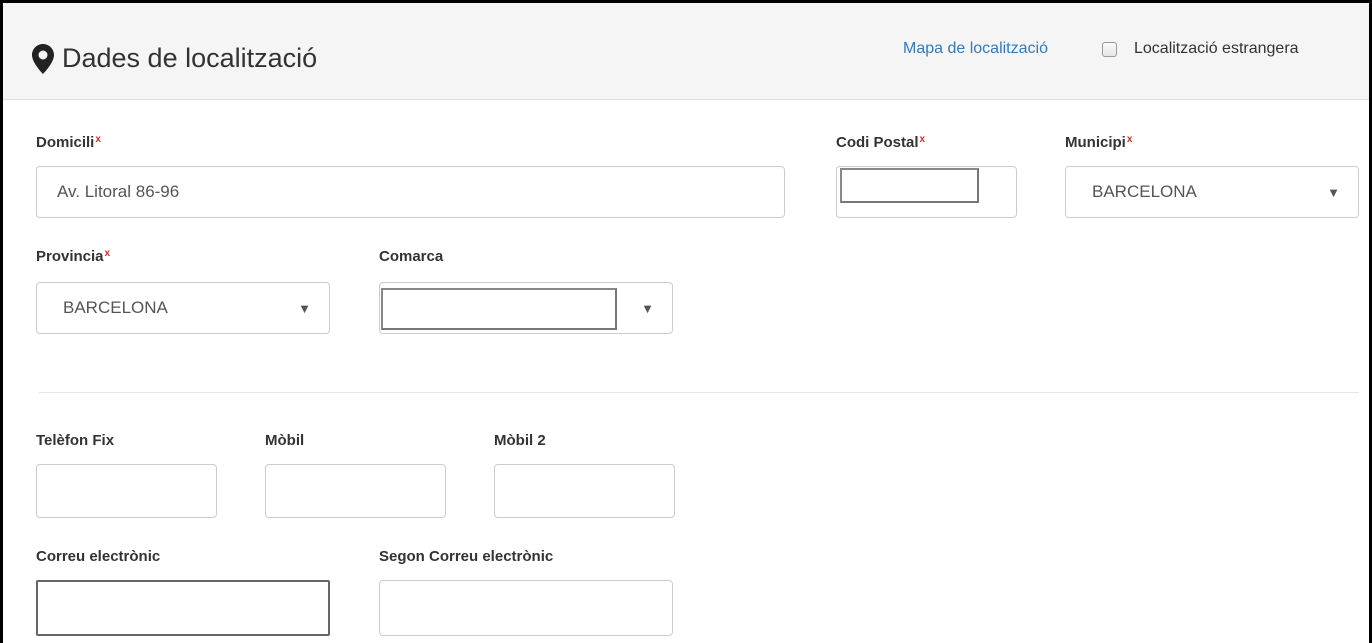  I want to click on segon-correu-input, so click(526, 608).